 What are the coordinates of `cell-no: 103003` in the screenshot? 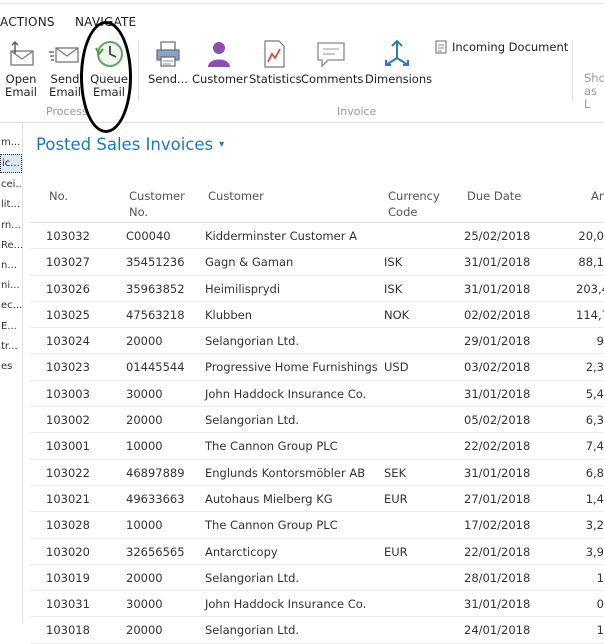 It's located at (68, 394).